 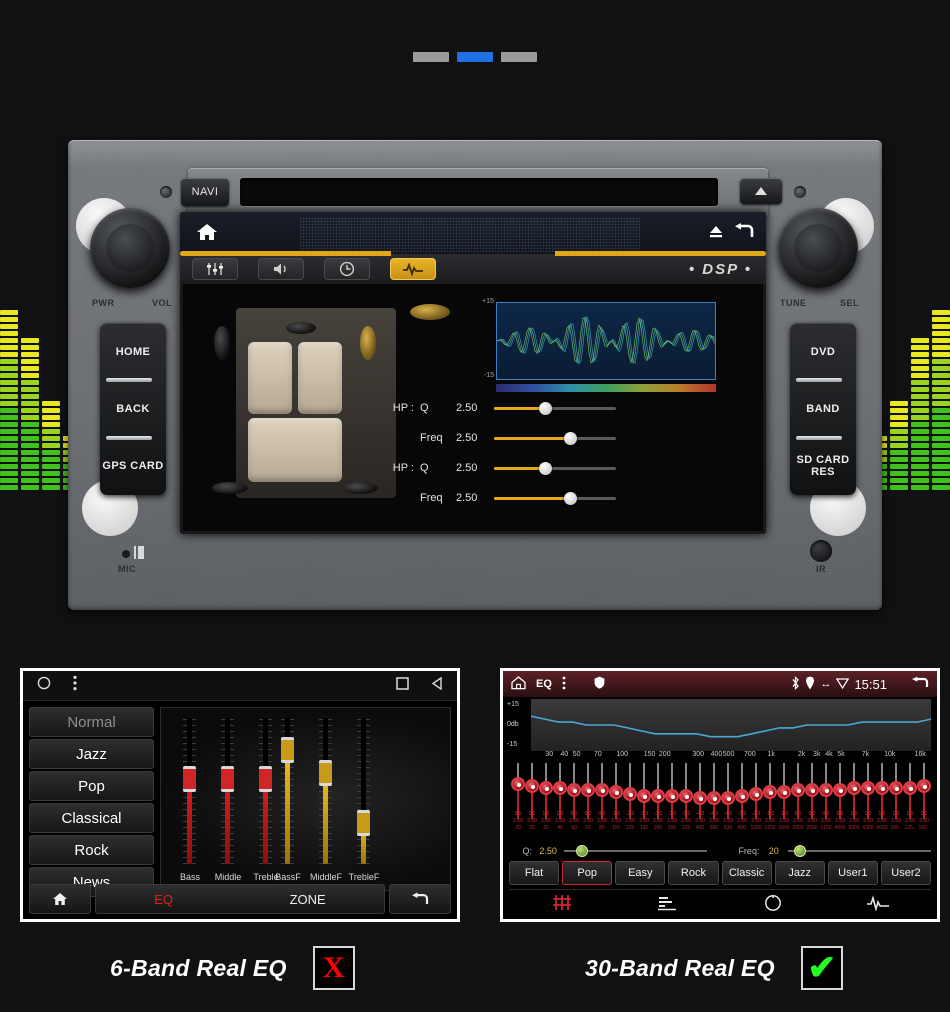 What do you see at coordinates (823, 407) in the screenshot?
I see `band-button: BAND` at bounding box center [823, 407].